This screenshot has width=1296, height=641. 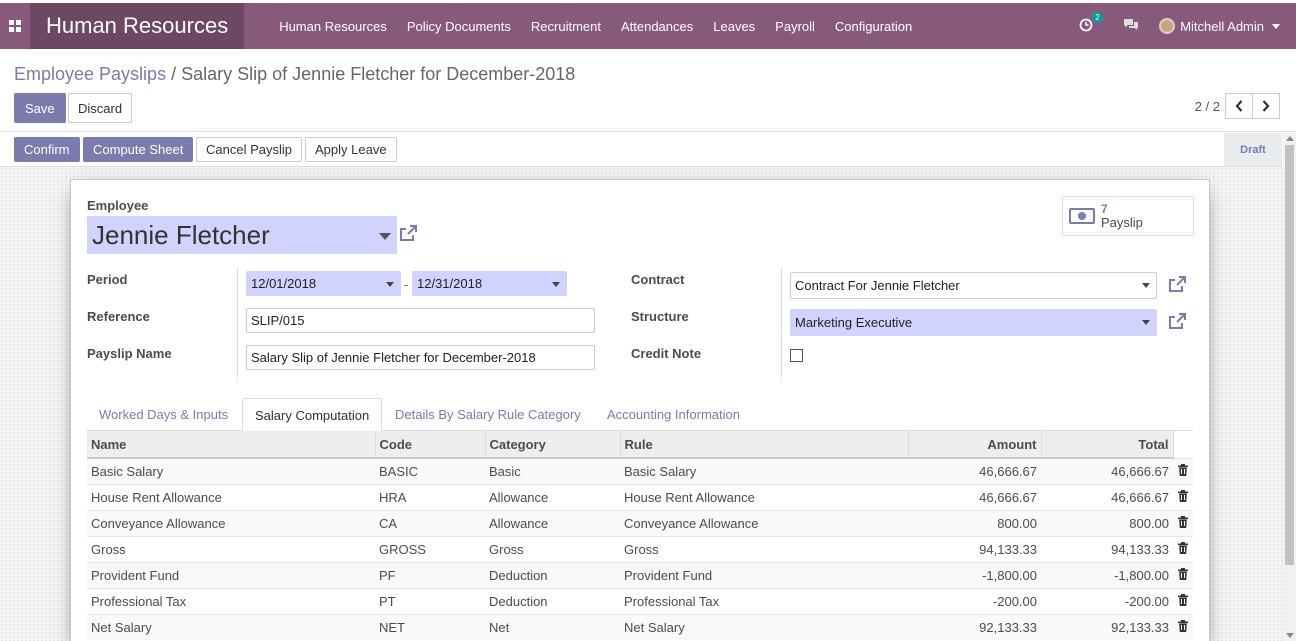 I want to click on table-row: Gross GROSS Gross Gross 94,133.33 94,133.33, so click(x=640, y=548).